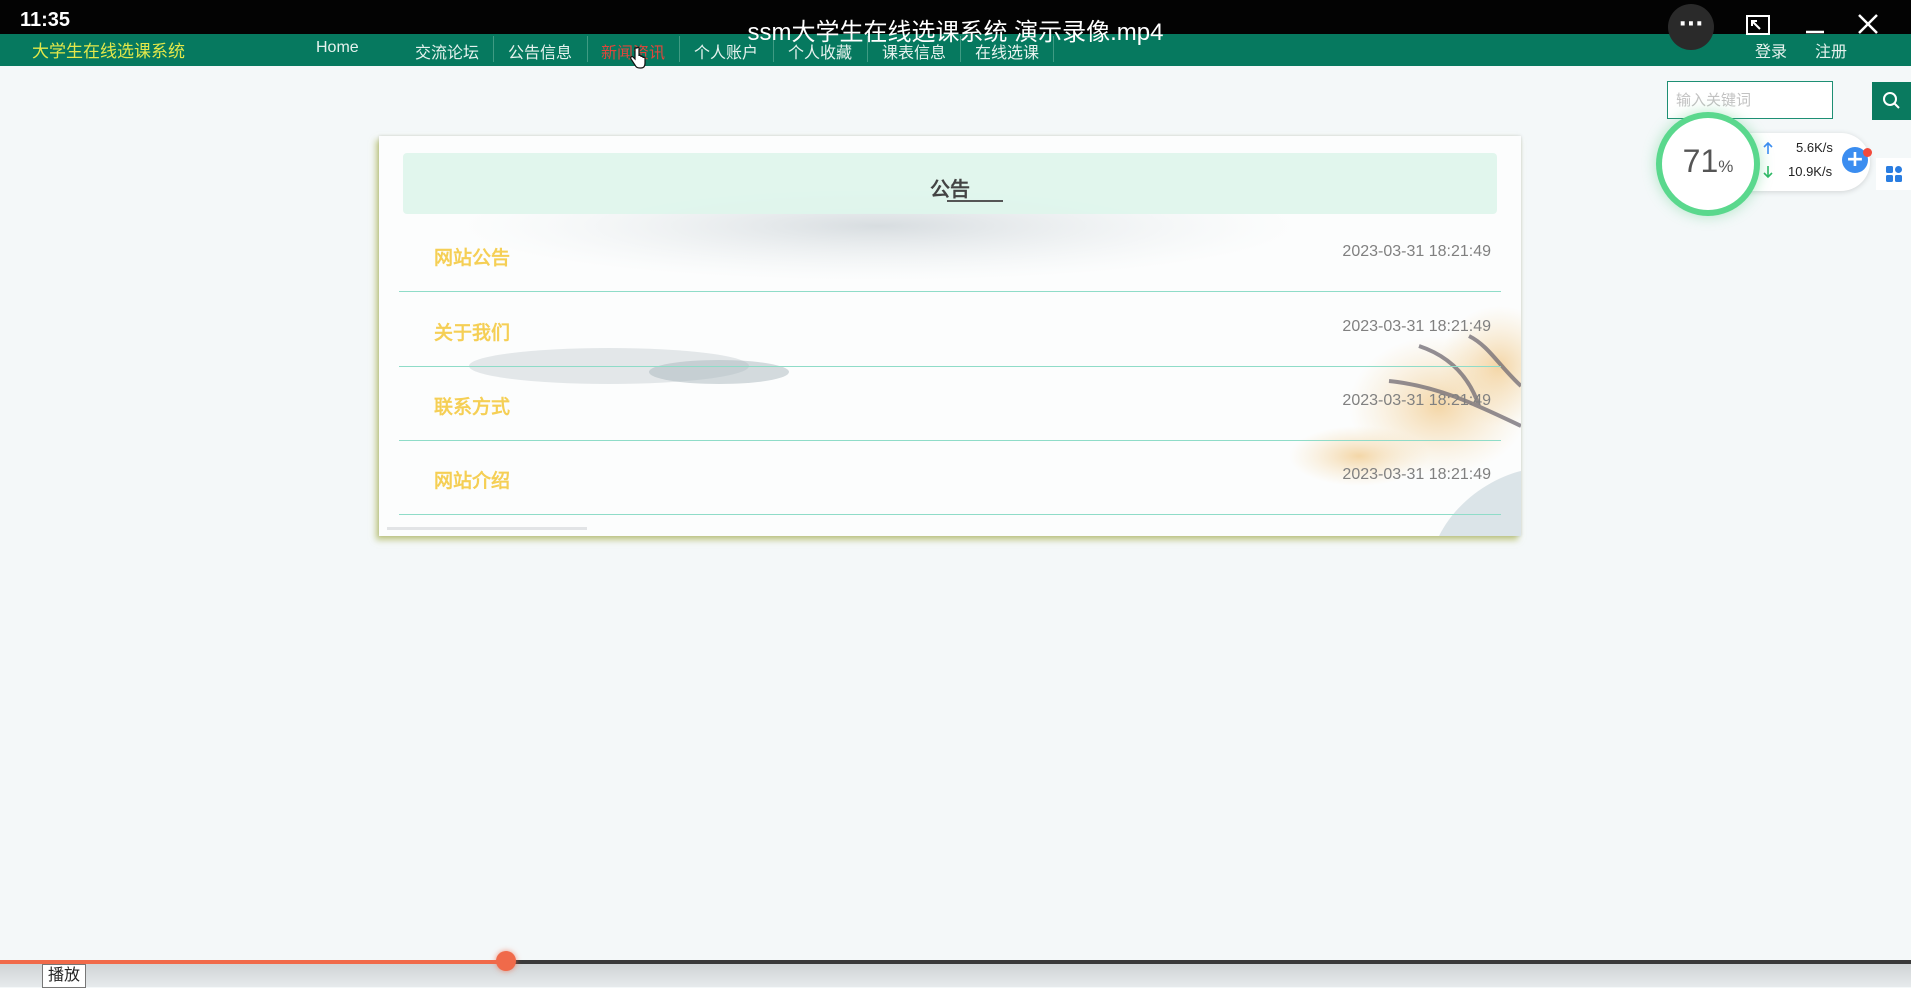  Describe the element at coordinates (638, 57) in the screenshot. I see `hand-cursor-icon` at that location.